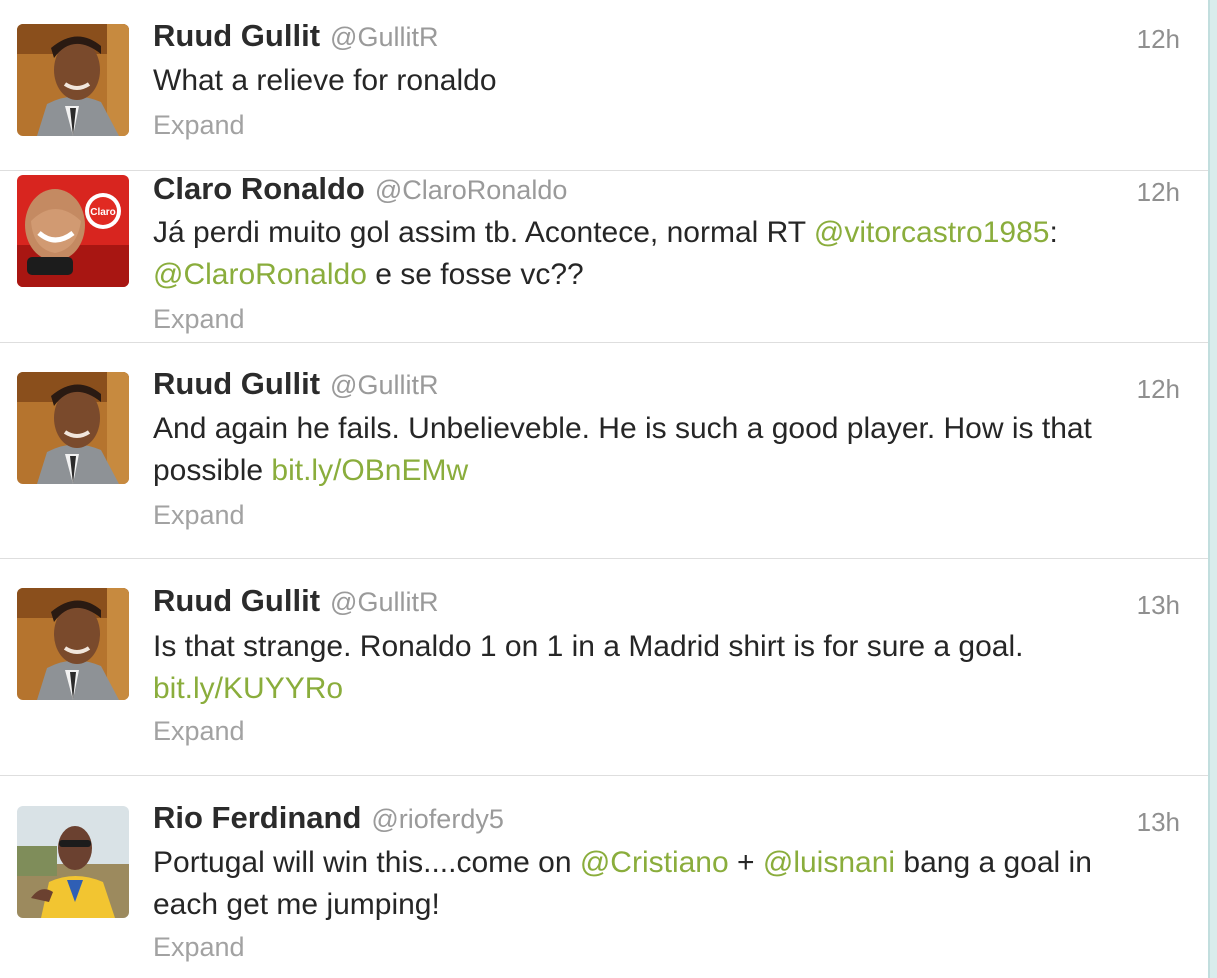 This screenshot has width=1217, height=978. What do you see at coordinates (1212, 489) in the screenshot?
I see `scrollbar-edge` at bounding box center [1212, 489].